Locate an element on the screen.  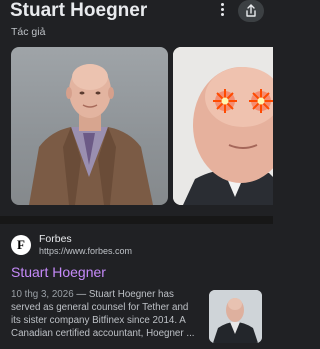
share-icon is located at coordinates (251, 10).